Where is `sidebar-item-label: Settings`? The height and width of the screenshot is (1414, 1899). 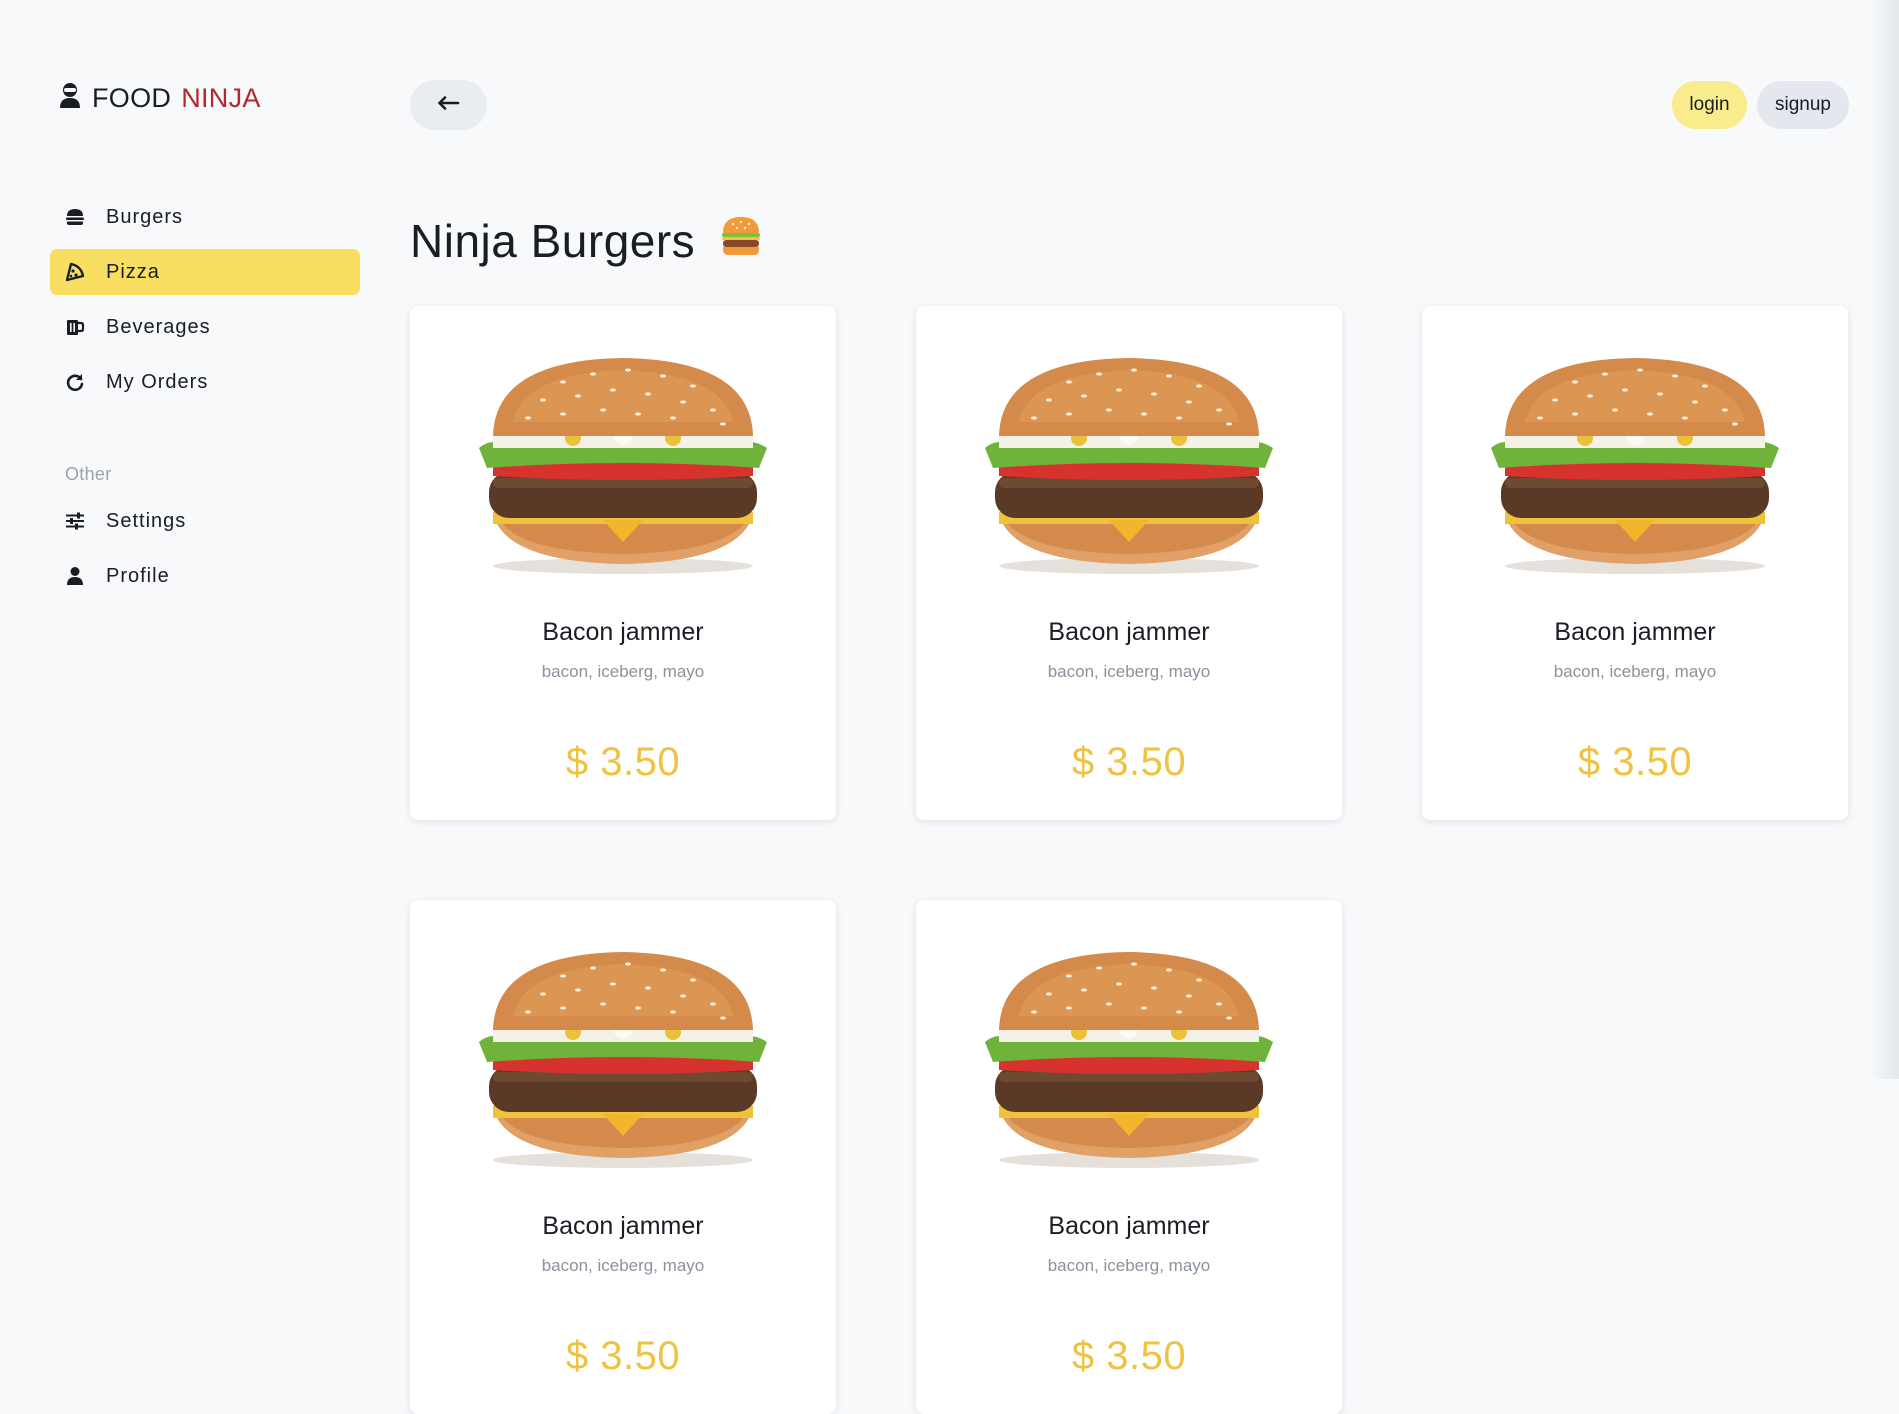
sidebar-item-label: Settings is located at coordinates (146, 520).